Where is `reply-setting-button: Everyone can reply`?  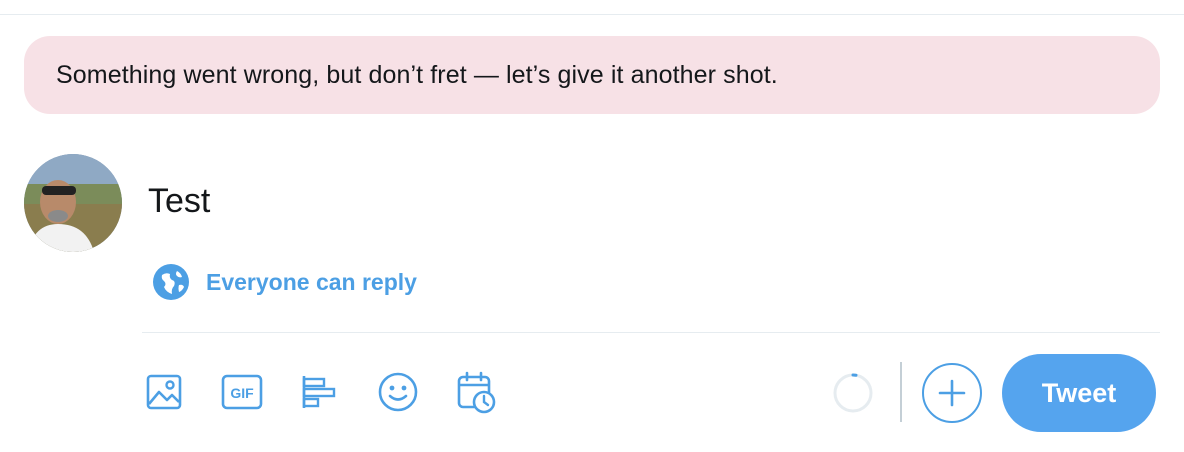 reply-setting-button: Everyone can reply is located at coordinates (284, 282).